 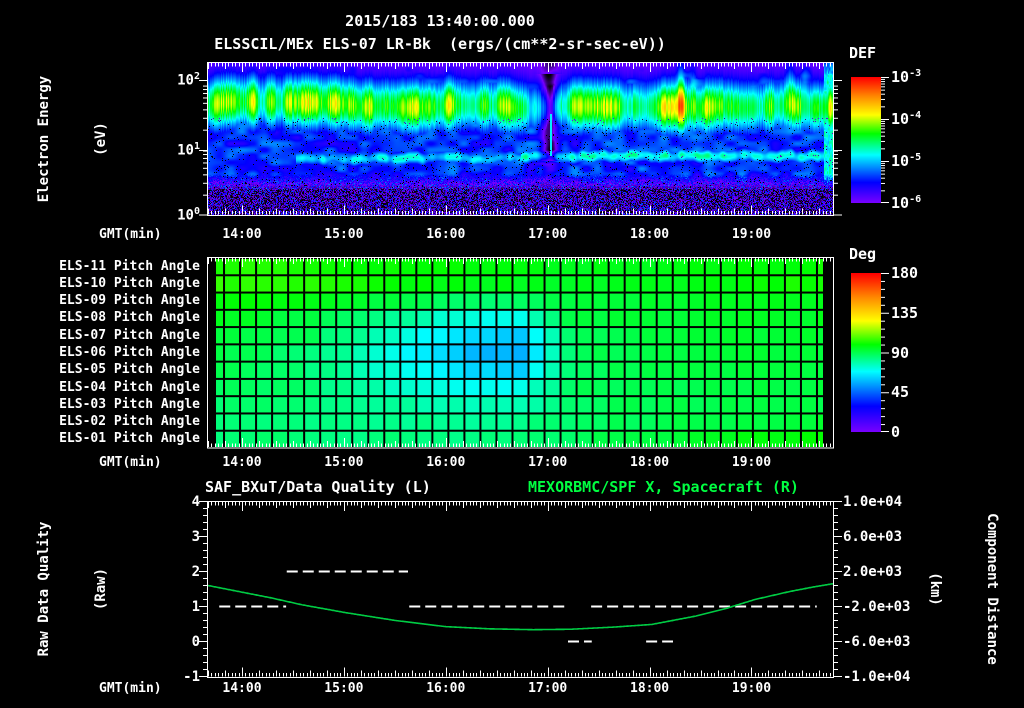 What do you see at coordinates (195, 642) in the screenshot?
I see `quality-tick-label: 0` at bounding box center [195, 642].